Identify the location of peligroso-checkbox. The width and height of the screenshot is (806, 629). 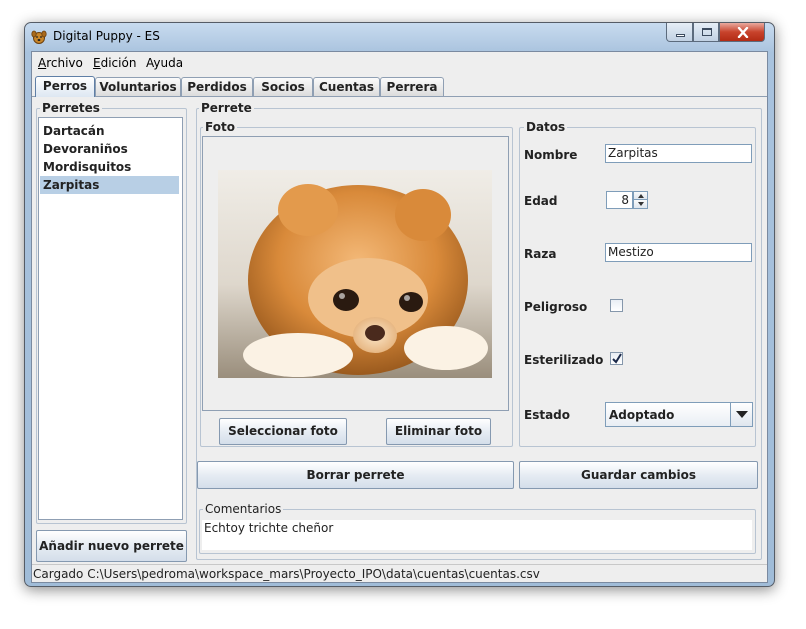
(616, 305).